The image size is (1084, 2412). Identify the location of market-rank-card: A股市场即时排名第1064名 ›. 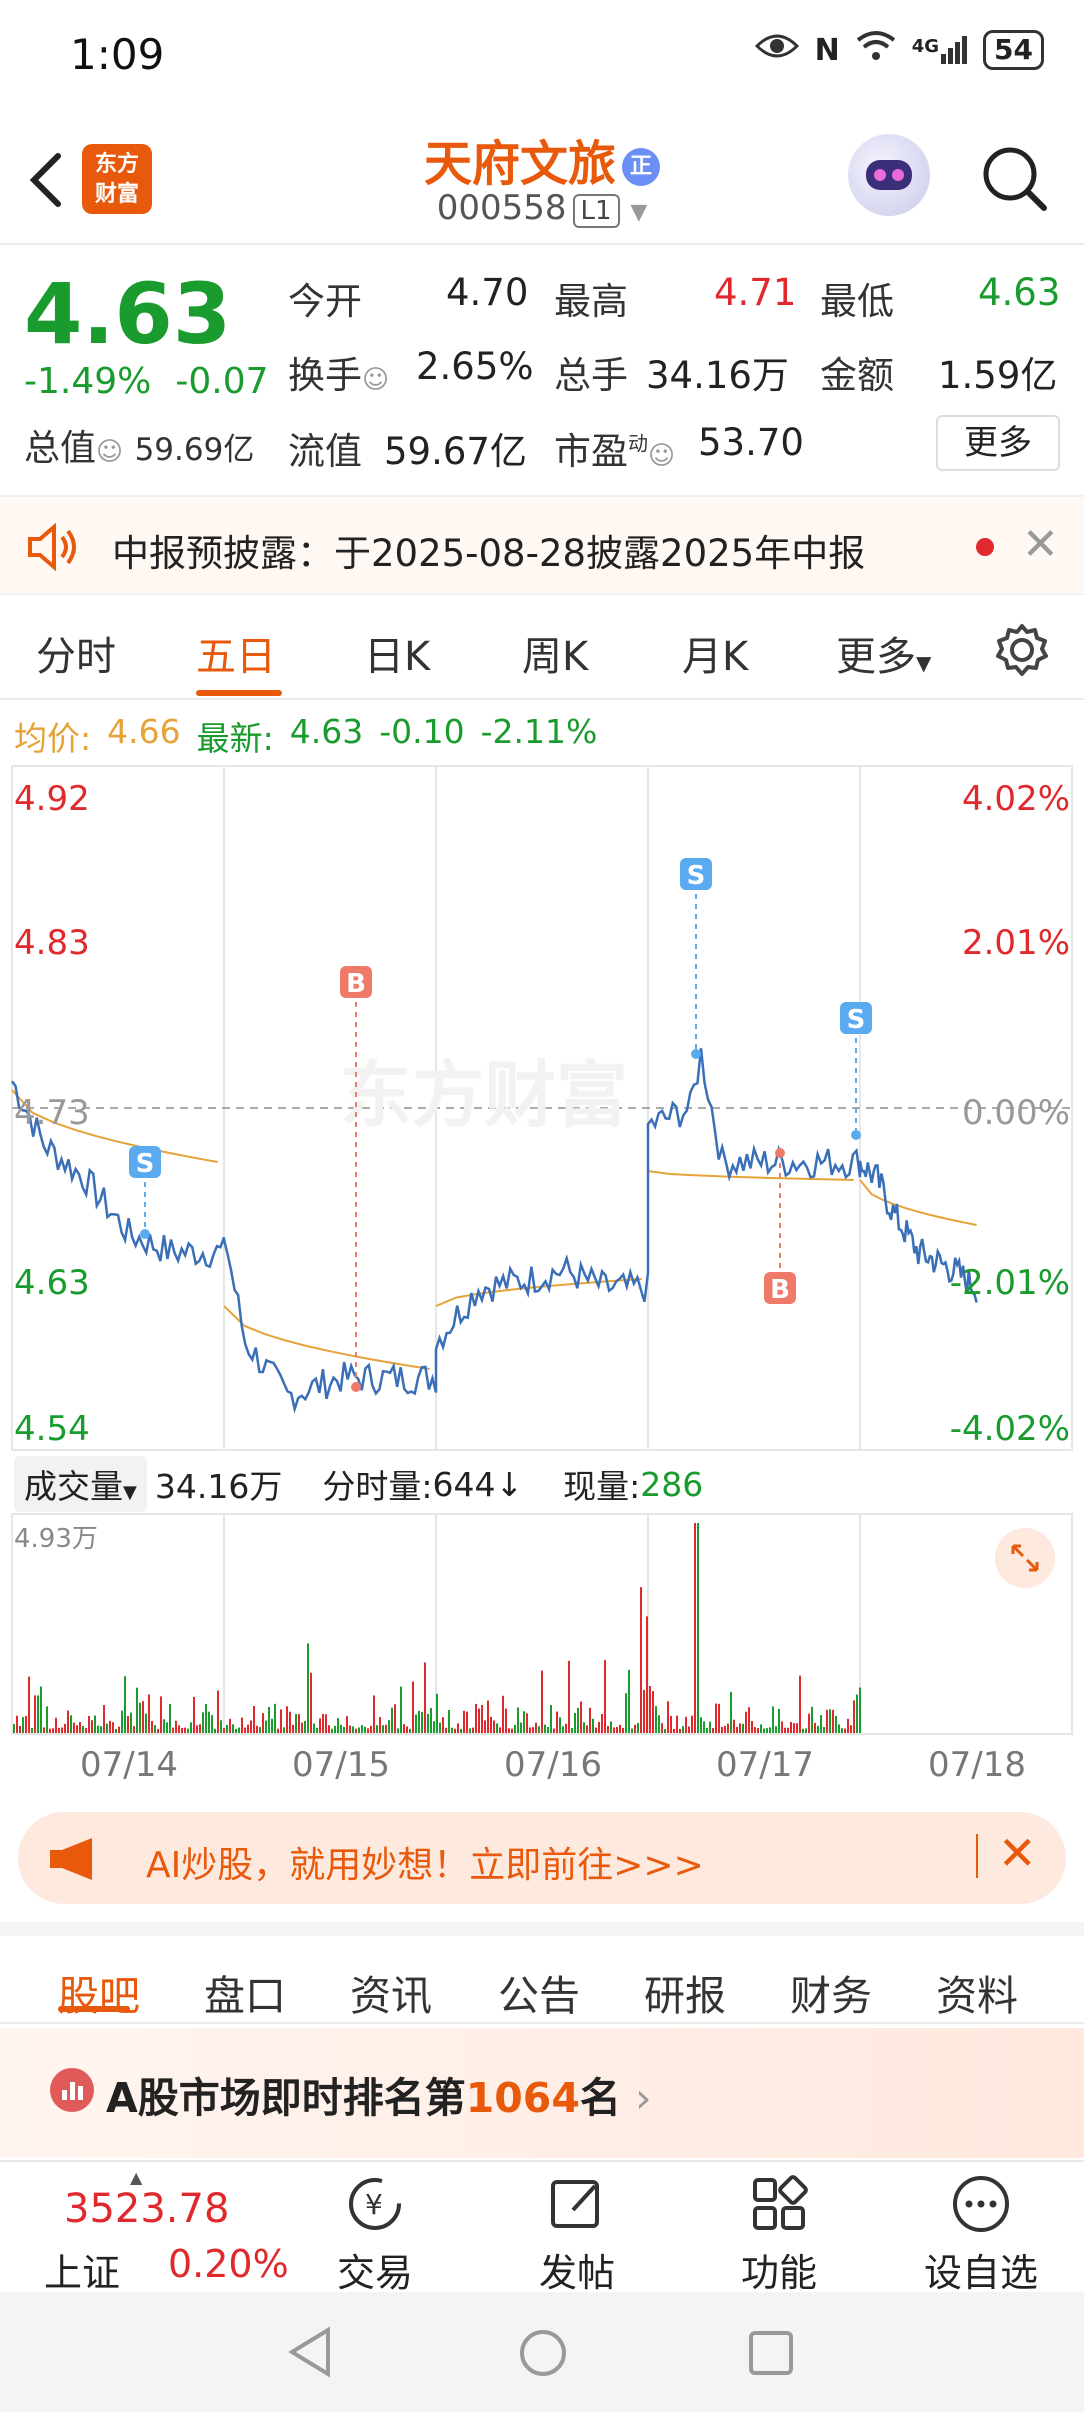
(542, 2093).